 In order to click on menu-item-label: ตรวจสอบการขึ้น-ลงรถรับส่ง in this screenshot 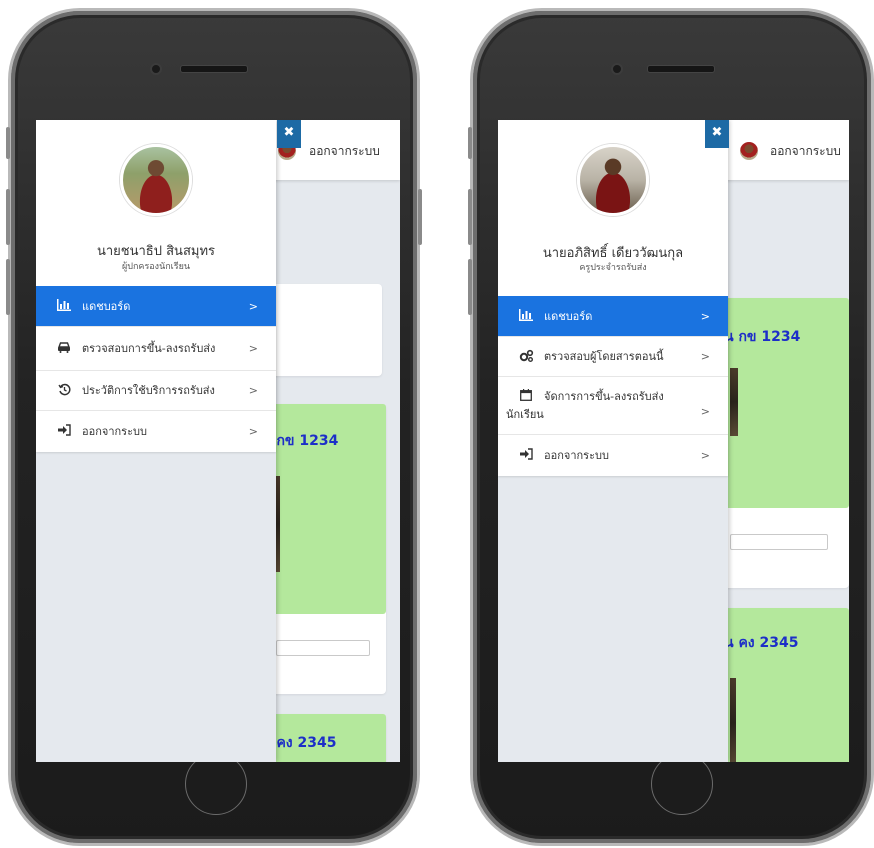, I will do `click(149, 348)`.